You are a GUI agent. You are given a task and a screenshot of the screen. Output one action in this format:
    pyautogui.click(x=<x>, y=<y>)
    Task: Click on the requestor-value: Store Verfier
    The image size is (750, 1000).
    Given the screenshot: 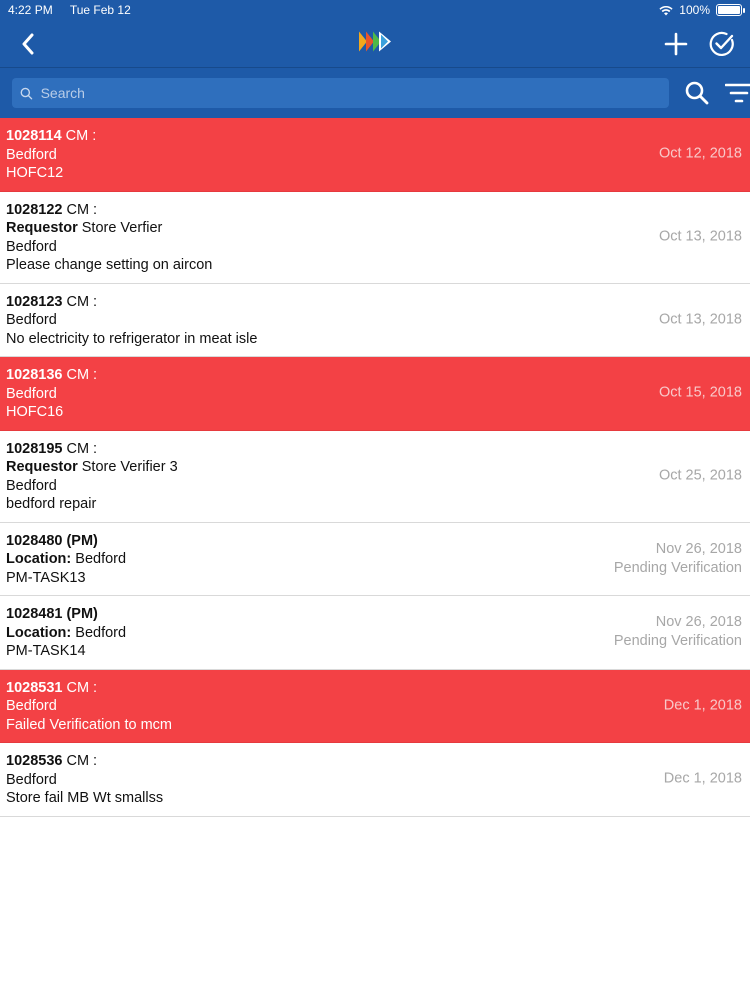 What is the action you would take?
    pyautogui.click(x=120, y=228)
    